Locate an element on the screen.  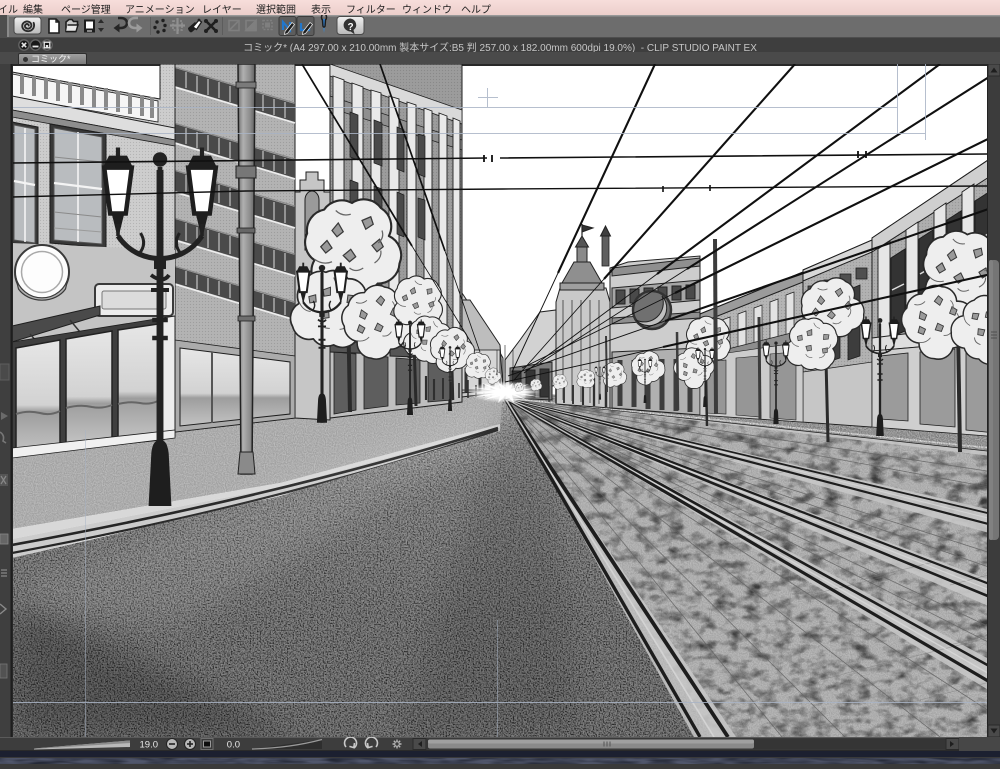
svg-text: 0.0 is located at coordinates (233, 745).